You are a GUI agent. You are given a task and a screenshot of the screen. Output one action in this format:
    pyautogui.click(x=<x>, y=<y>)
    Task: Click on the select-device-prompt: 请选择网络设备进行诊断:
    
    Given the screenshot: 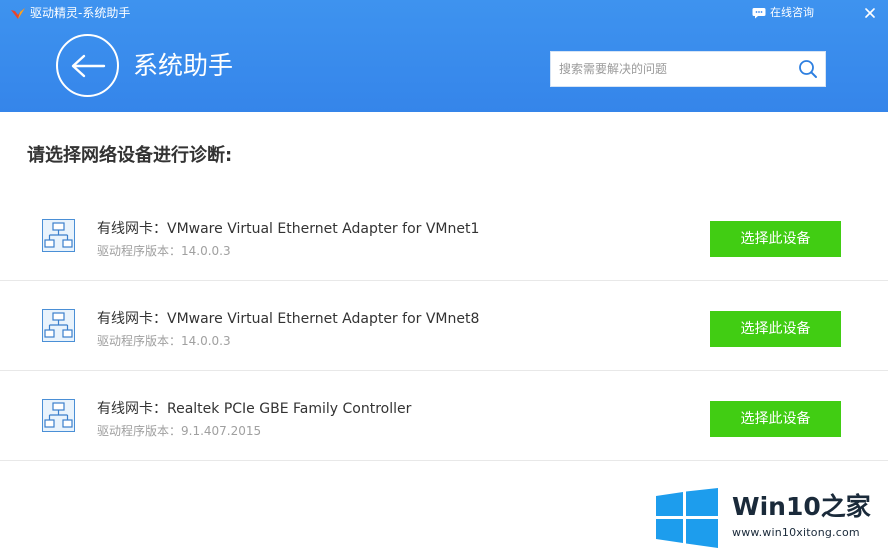 What is the action you would take?
    pyautogui.click(x=130, y=155)
    